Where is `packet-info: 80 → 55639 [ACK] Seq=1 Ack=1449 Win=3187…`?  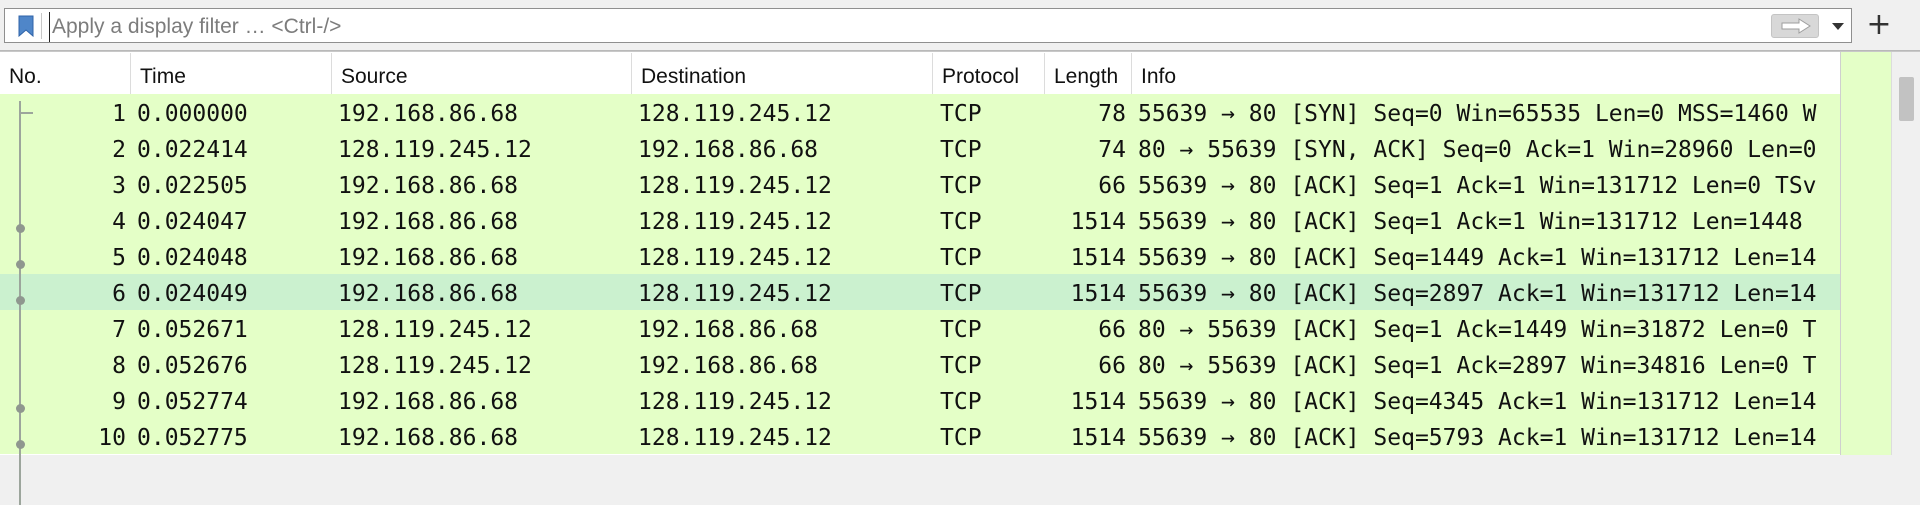 packet-info: 80 → 55639 [ACK] Seq=1 Ack=1449 Win=3187… is located at coordinates (1477, 330).